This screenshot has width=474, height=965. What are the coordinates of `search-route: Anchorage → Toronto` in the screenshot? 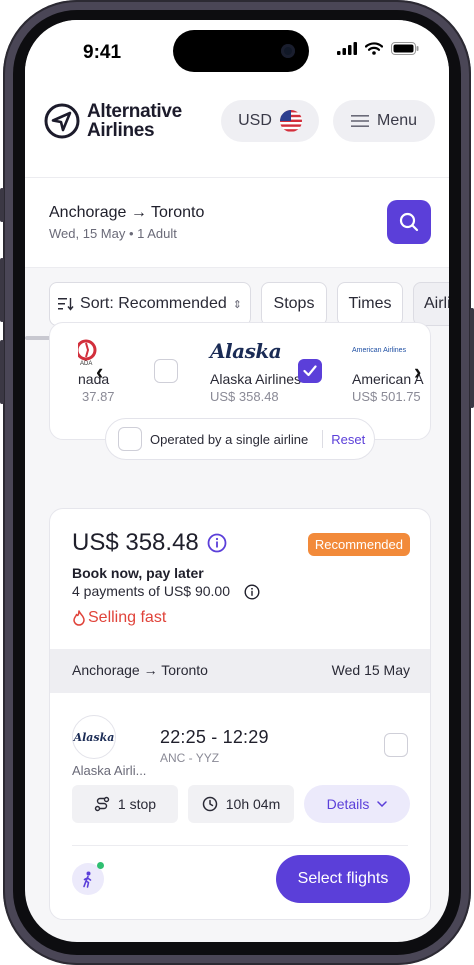 It's located at (126, 213).